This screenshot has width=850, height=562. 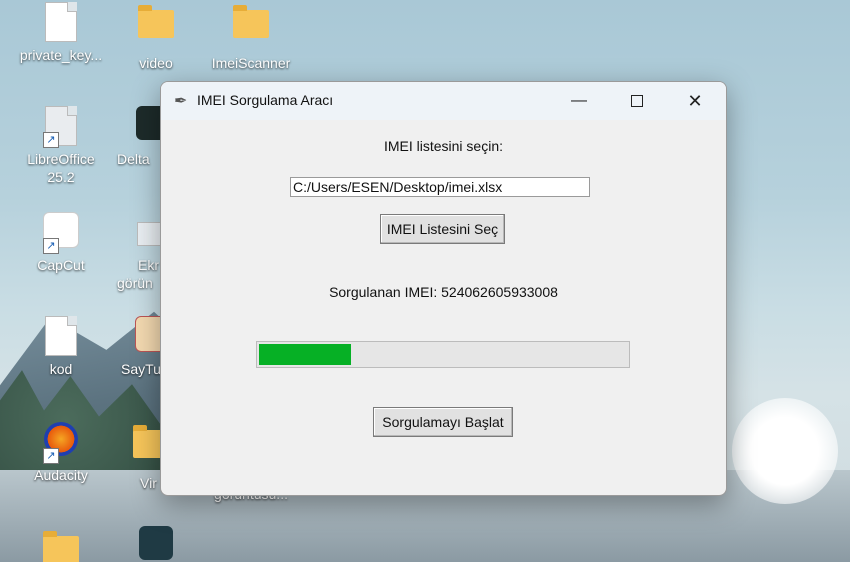 I want to click on desktop-icon-label: Ekr, so click(x=148, y=265).